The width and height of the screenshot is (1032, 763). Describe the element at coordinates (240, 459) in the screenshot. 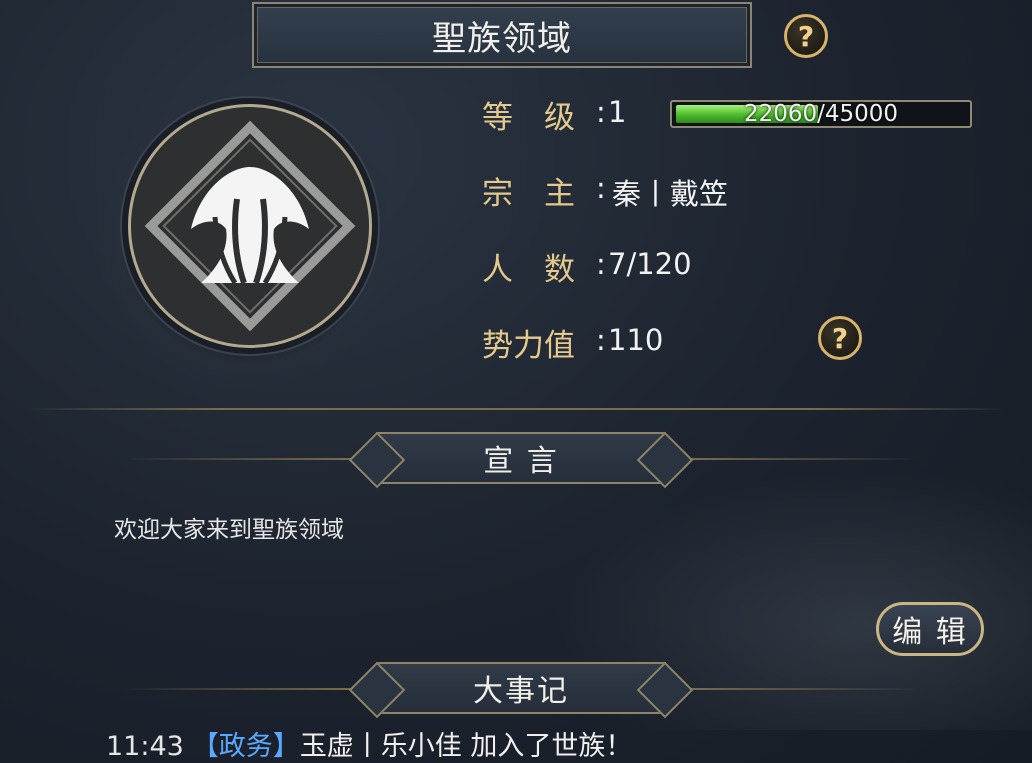

I see `declaration-line-left` at that location.